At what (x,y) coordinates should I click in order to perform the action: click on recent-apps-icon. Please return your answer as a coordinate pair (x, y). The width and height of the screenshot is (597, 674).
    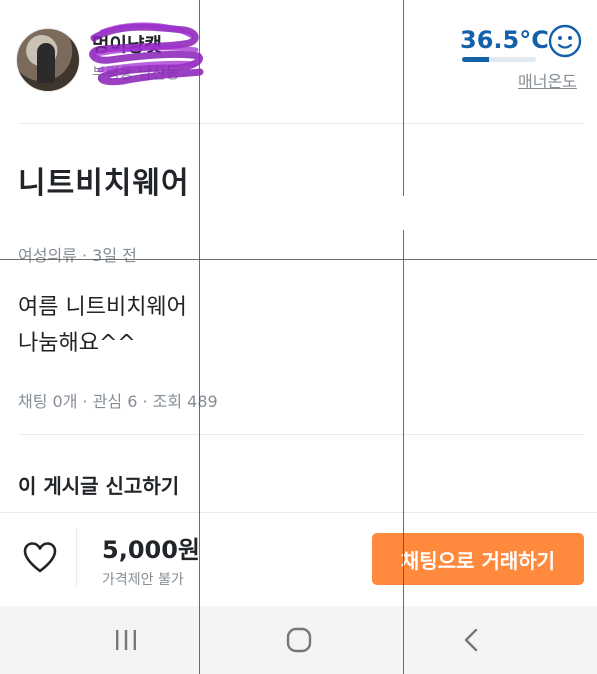
    Looking at the image, I should click on (126, 640).